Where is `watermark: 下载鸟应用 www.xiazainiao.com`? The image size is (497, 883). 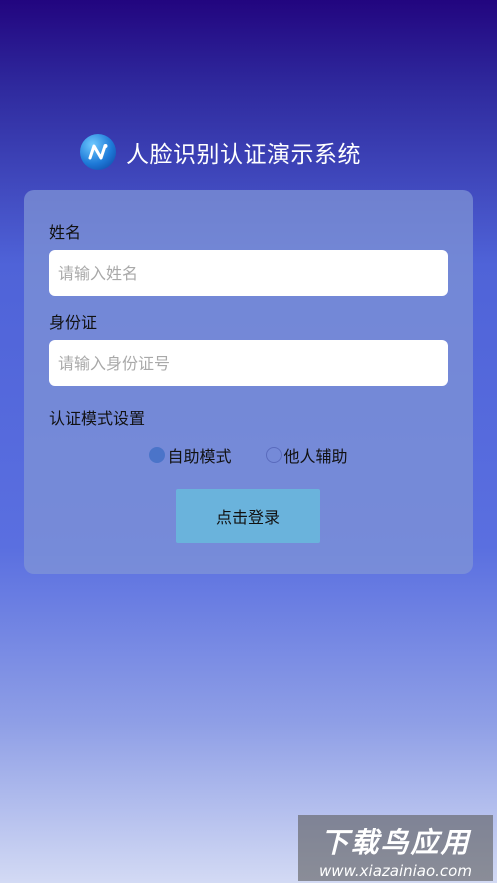
watermark: 下载鸟应用 www.xiazainiao.com is located at coordinates (395, 848).